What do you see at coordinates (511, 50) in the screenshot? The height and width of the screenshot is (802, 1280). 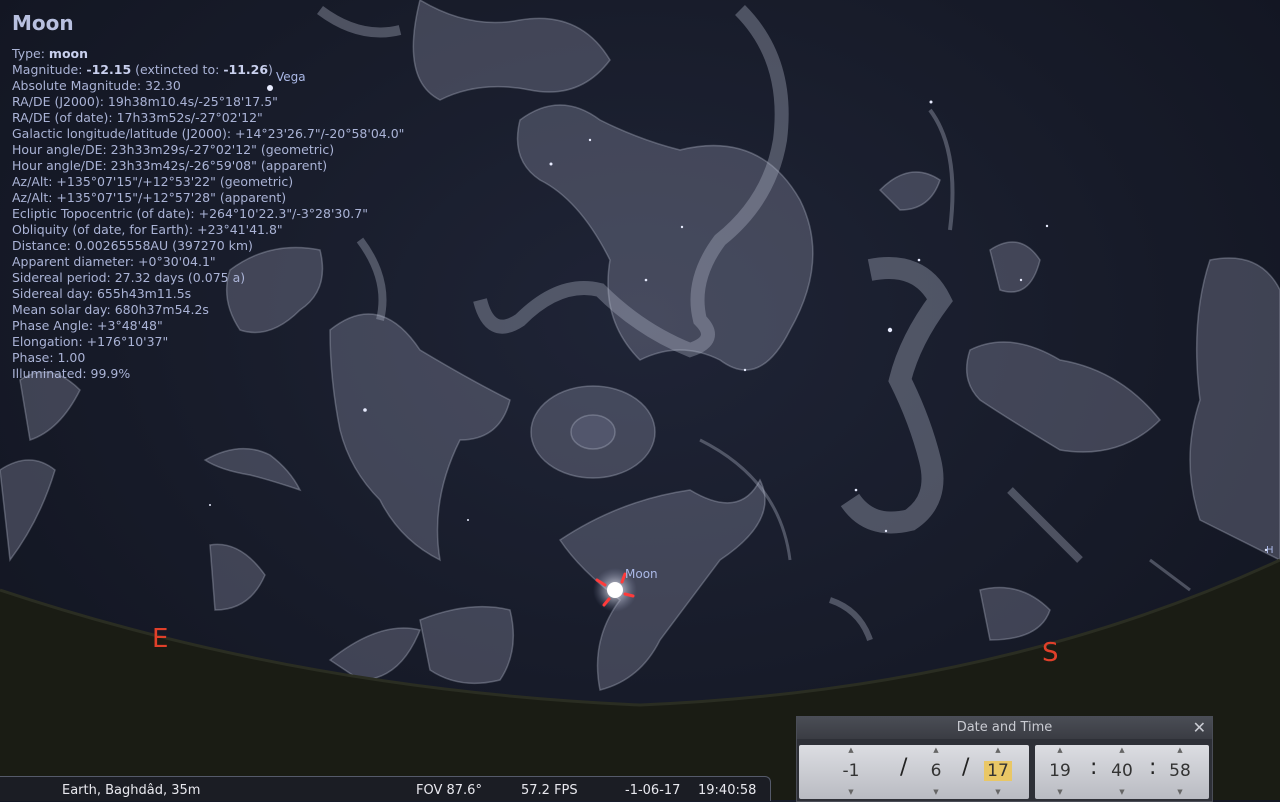 I see `hercules-art` at bounding box center [511, 50].